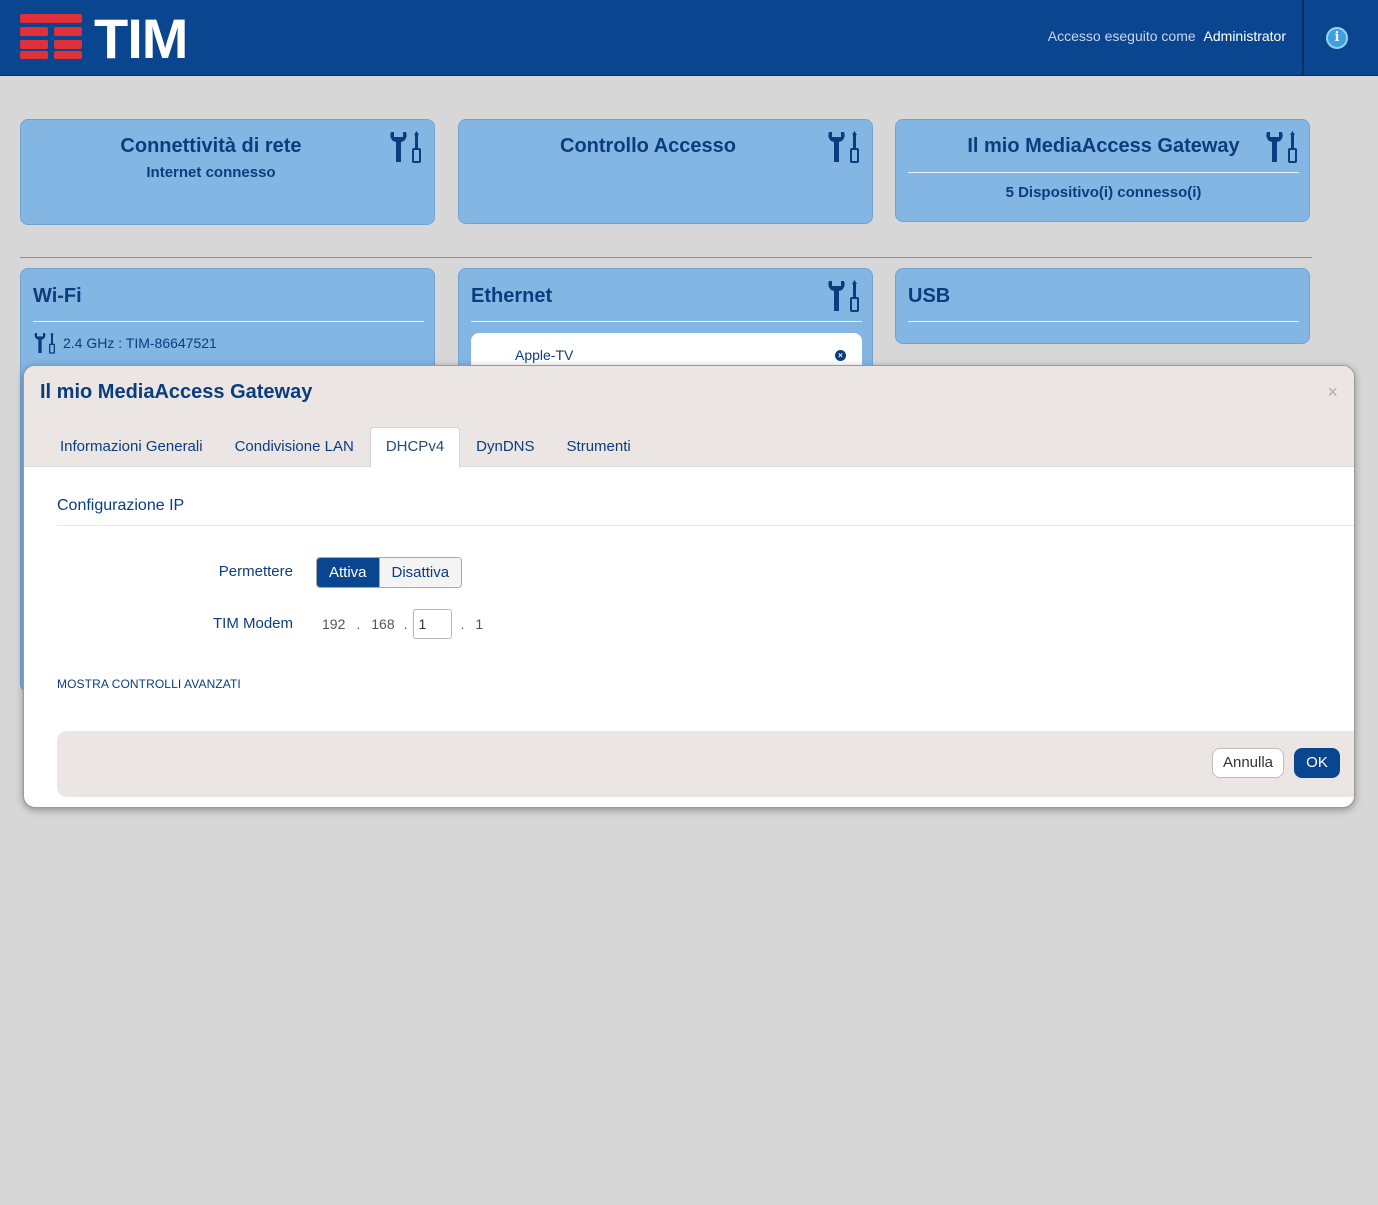 The width and height of the screenshot is (1378, 1205). I want to click on section-divider, so click(705, 525).